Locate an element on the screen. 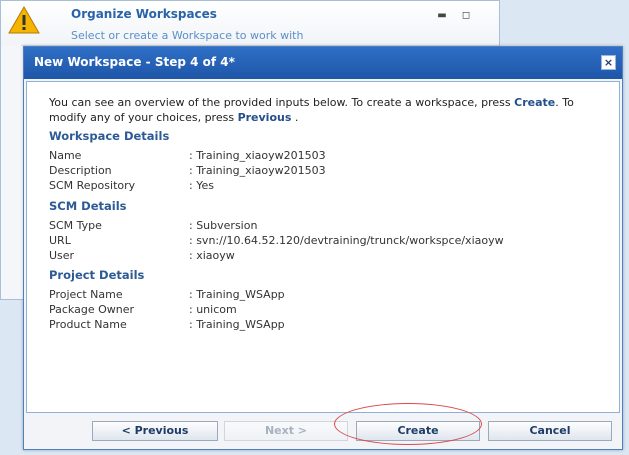  user-label: User is located at coordinates (62, 255).